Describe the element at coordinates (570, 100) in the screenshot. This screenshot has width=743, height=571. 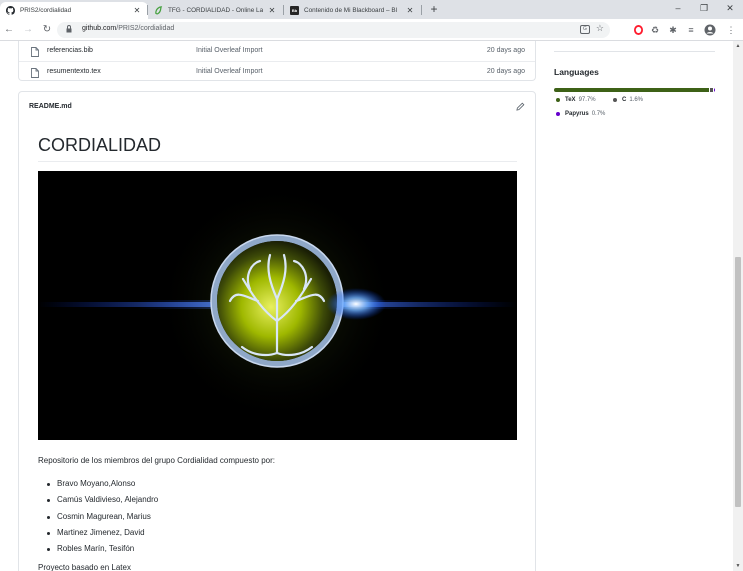
I see `language-name: TeX` at that location.